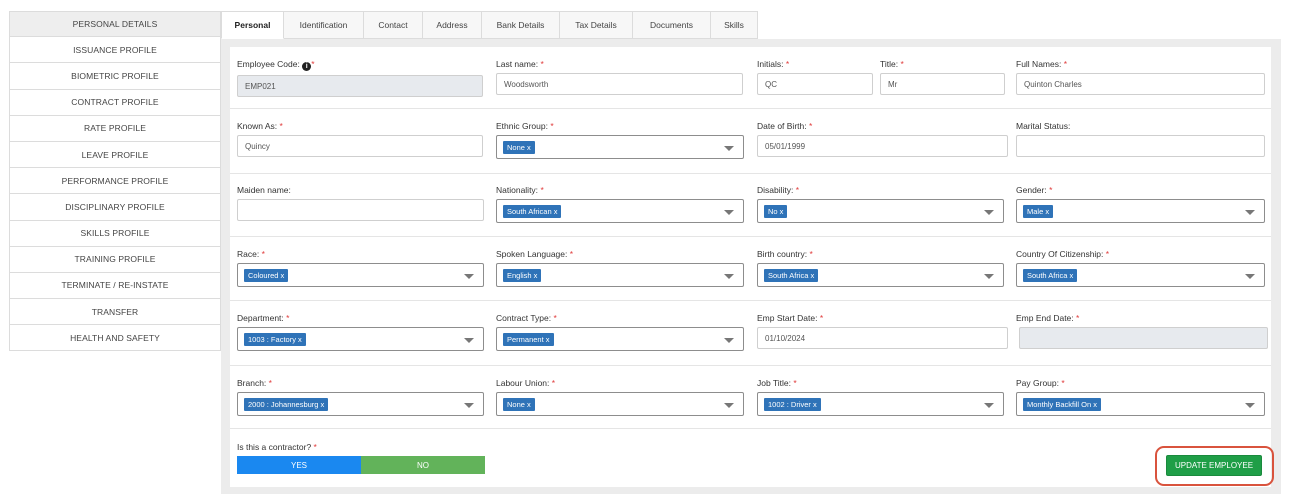 The height and width of the screenshot is (503, 1291). What do you see at coordinates (115, 312) in the screenshot?
I see `sidebar-item-transfer: TRANSFER` at bounding box center [115, 312].